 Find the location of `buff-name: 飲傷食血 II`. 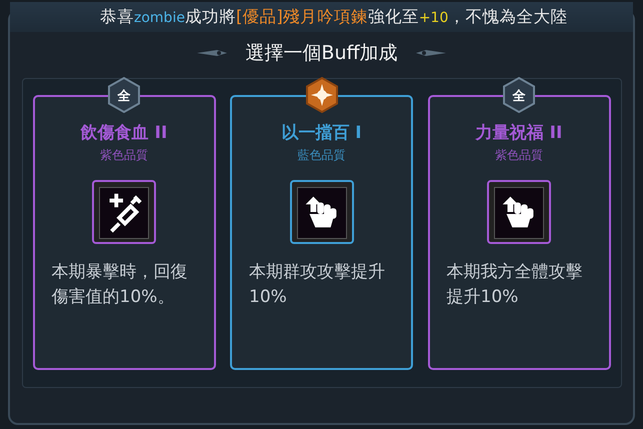

buff-name: 飲傷食血 II is located at coordinates (124, 133).